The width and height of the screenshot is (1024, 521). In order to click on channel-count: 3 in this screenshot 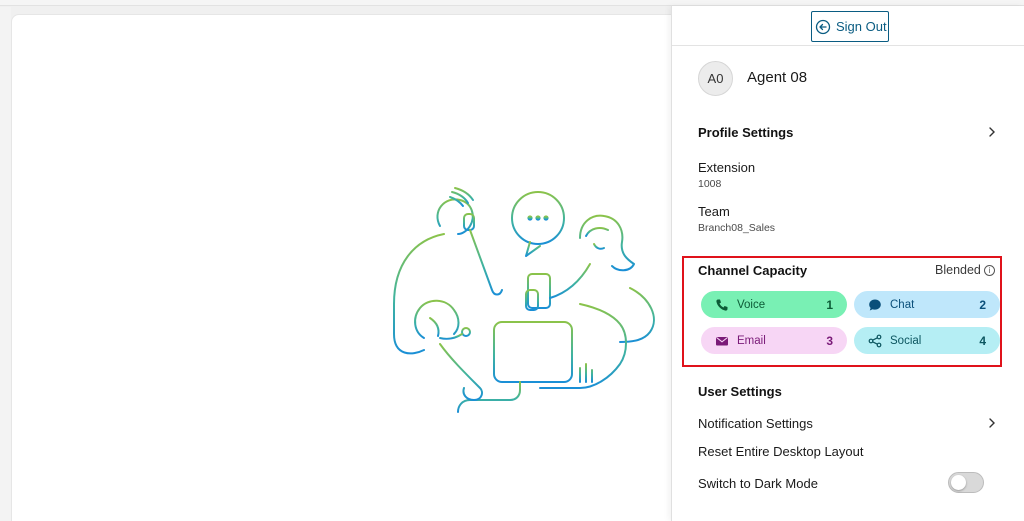, I will do `click(829, 340)`.